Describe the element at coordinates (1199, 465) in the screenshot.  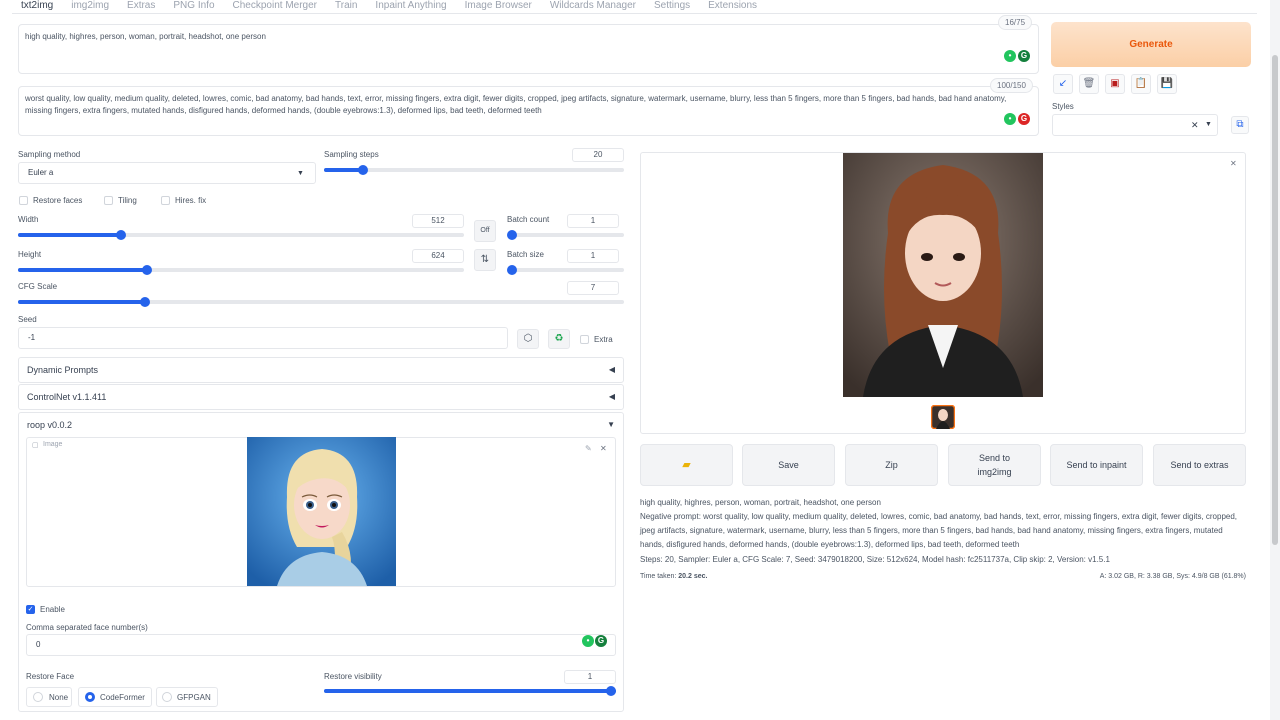
I see `send-to-extras-button: Send to extras` at that location.